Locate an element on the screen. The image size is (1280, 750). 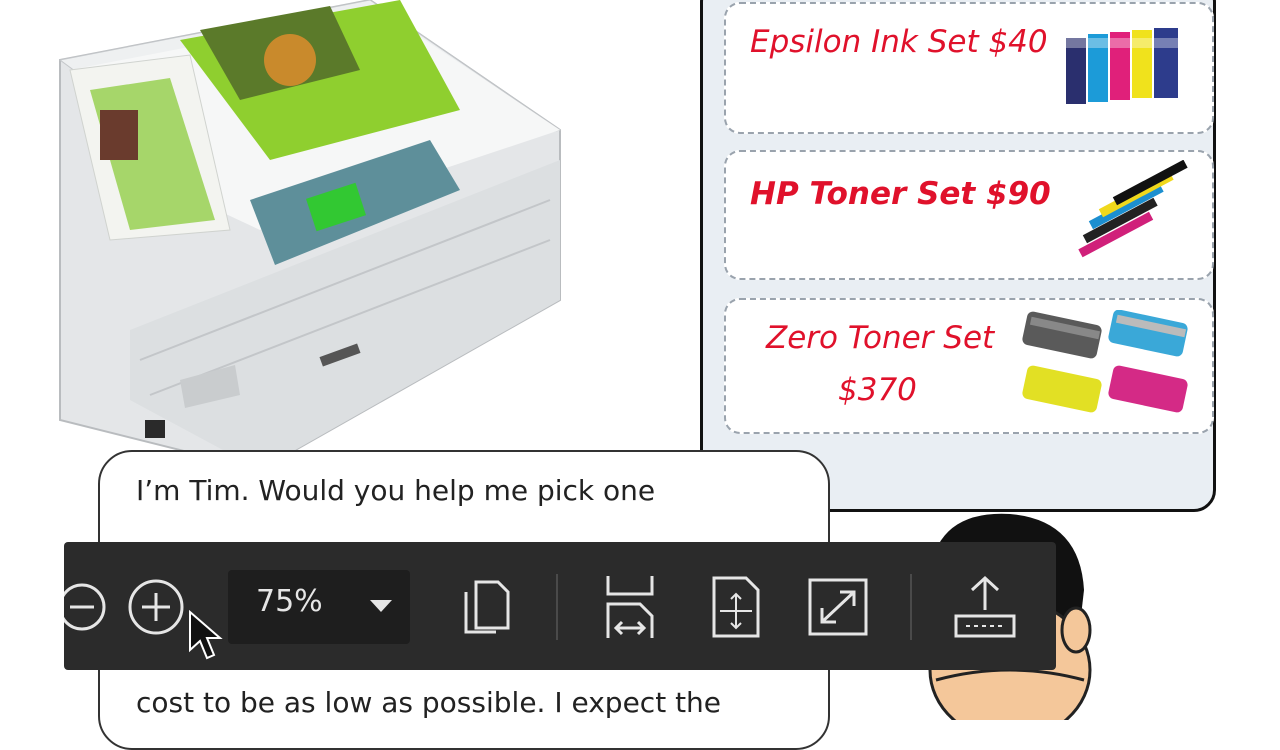
fit-width-icon is located at coordinates (630, 607).